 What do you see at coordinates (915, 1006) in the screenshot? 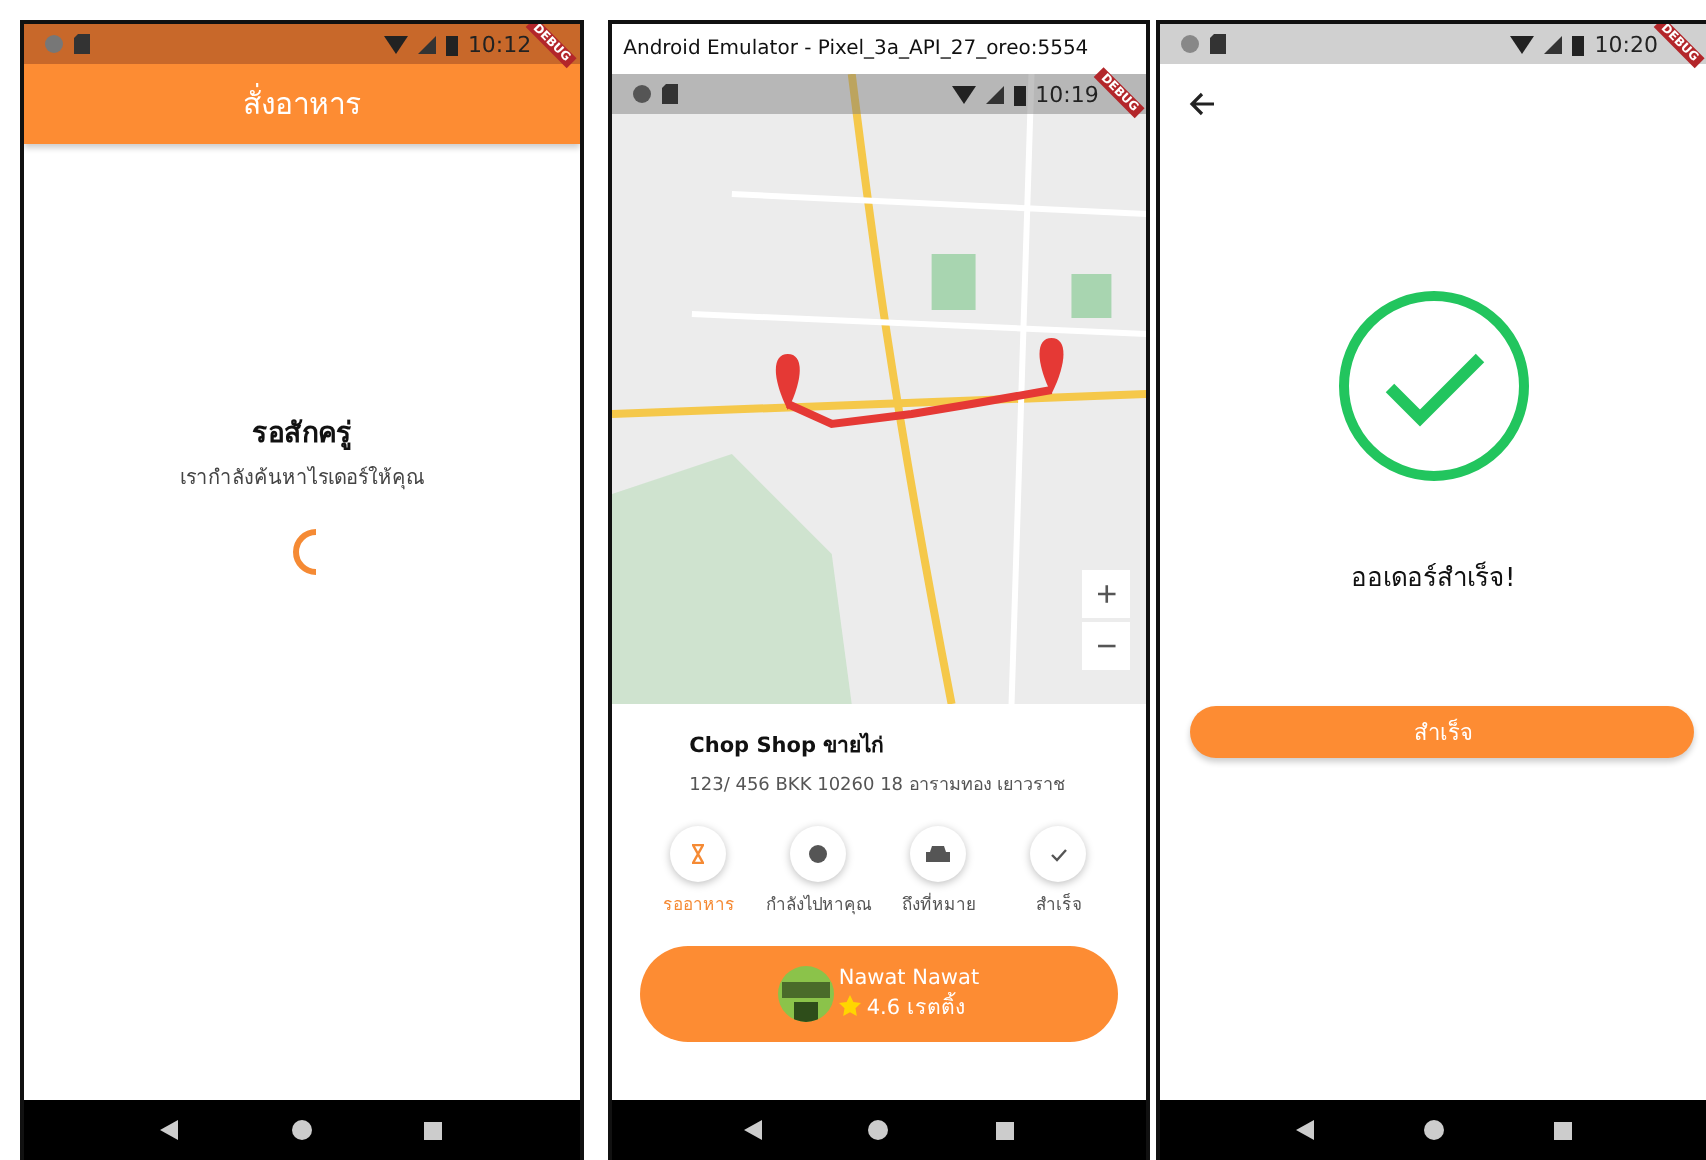
I see `driver-rating: 4.6 เรตติ้ง` at bounding box center [915, 1006].